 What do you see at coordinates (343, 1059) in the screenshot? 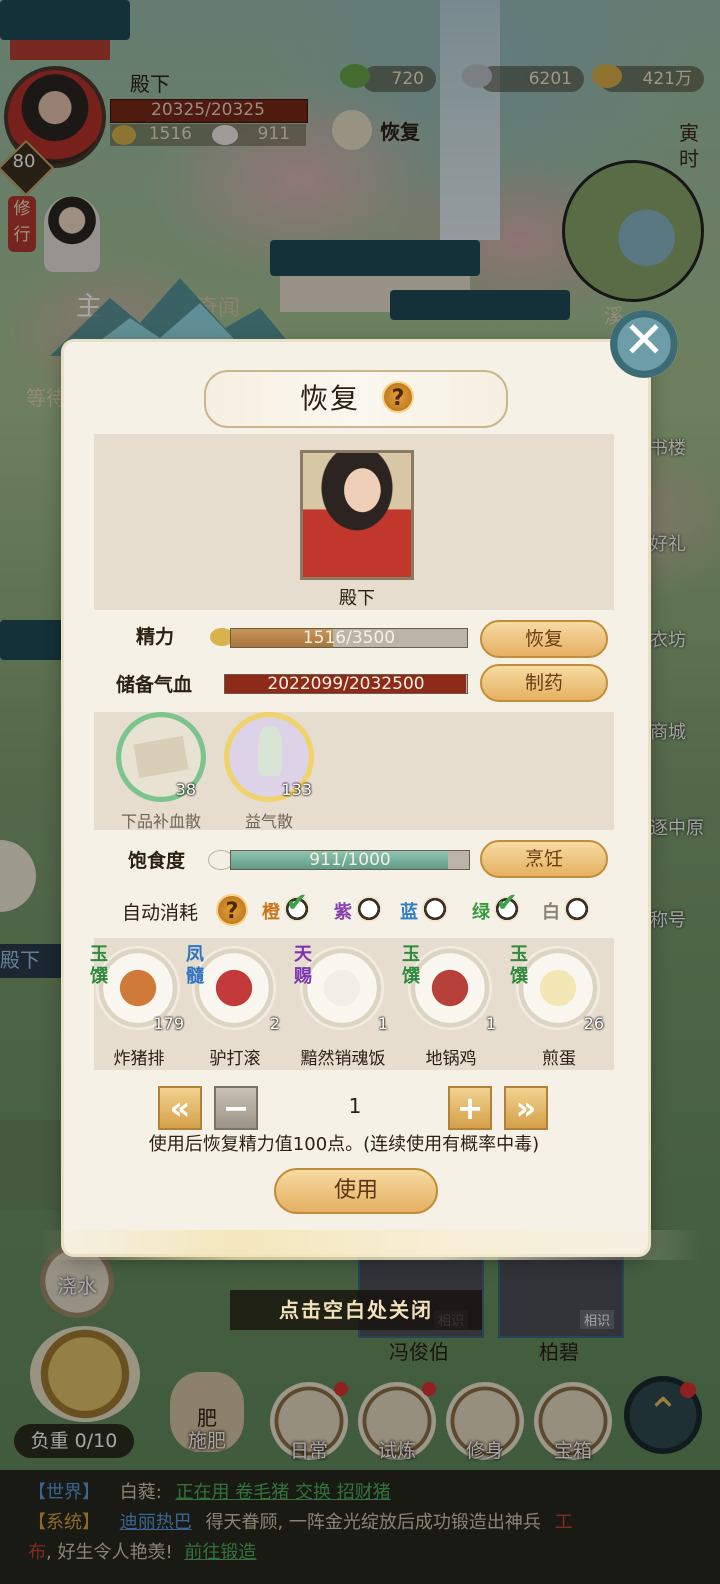
I see `food-name: 黯然销魂饭` at bounding box center [343, 1059].